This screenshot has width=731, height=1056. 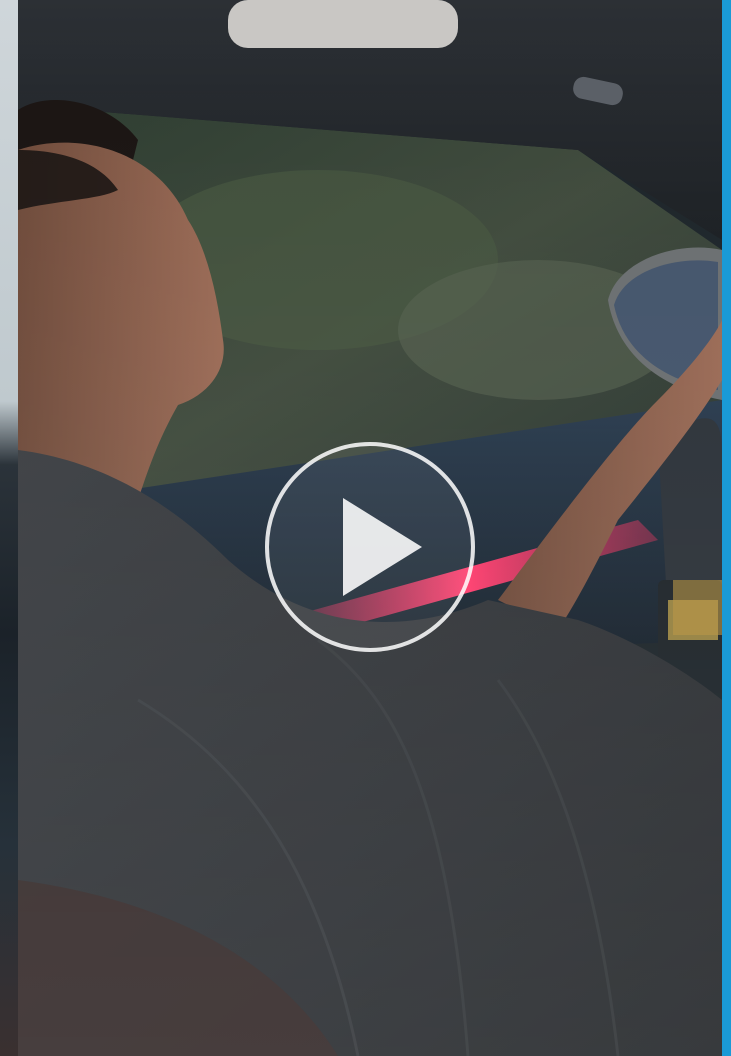 I want to click on play-icon, so click(x=370, y=547).